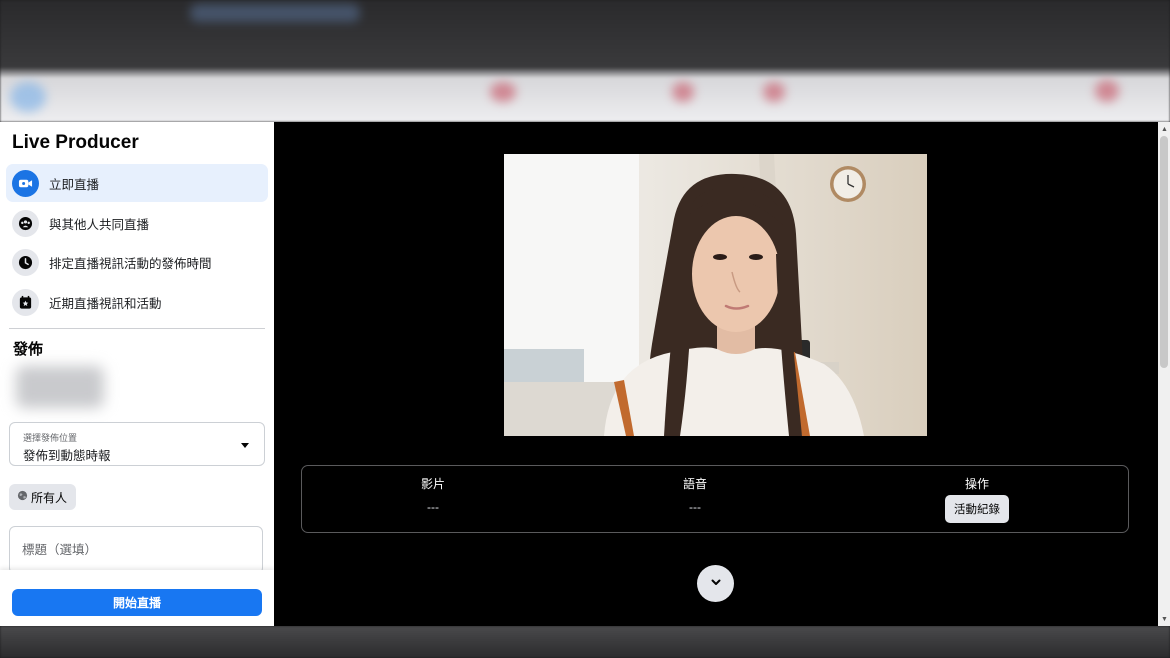 This screenshot has width=1170, height=658. I want to click on video-stat: 影片 ---, so click(433, 494).